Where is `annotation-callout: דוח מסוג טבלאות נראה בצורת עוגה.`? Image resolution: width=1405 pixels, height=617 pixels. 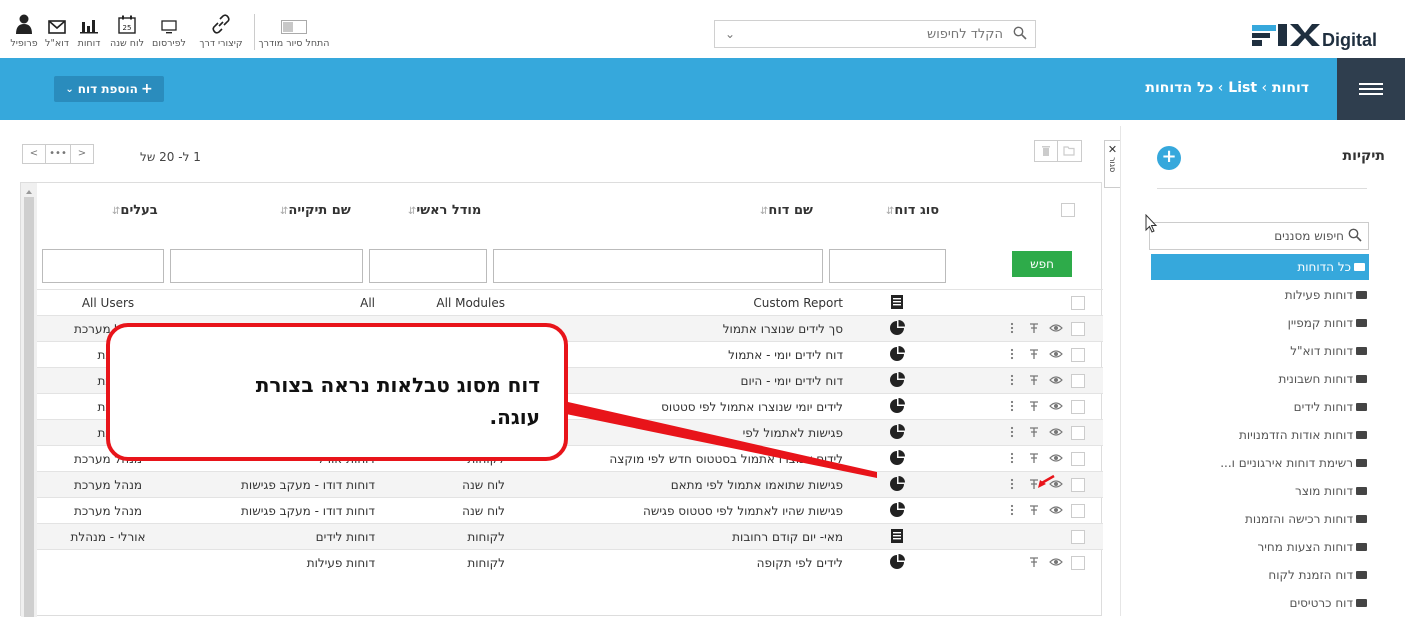
annotation-callout: דוח מסוג טבלאות נראה בצורת עוגה. is located at coordinates (337, 392).